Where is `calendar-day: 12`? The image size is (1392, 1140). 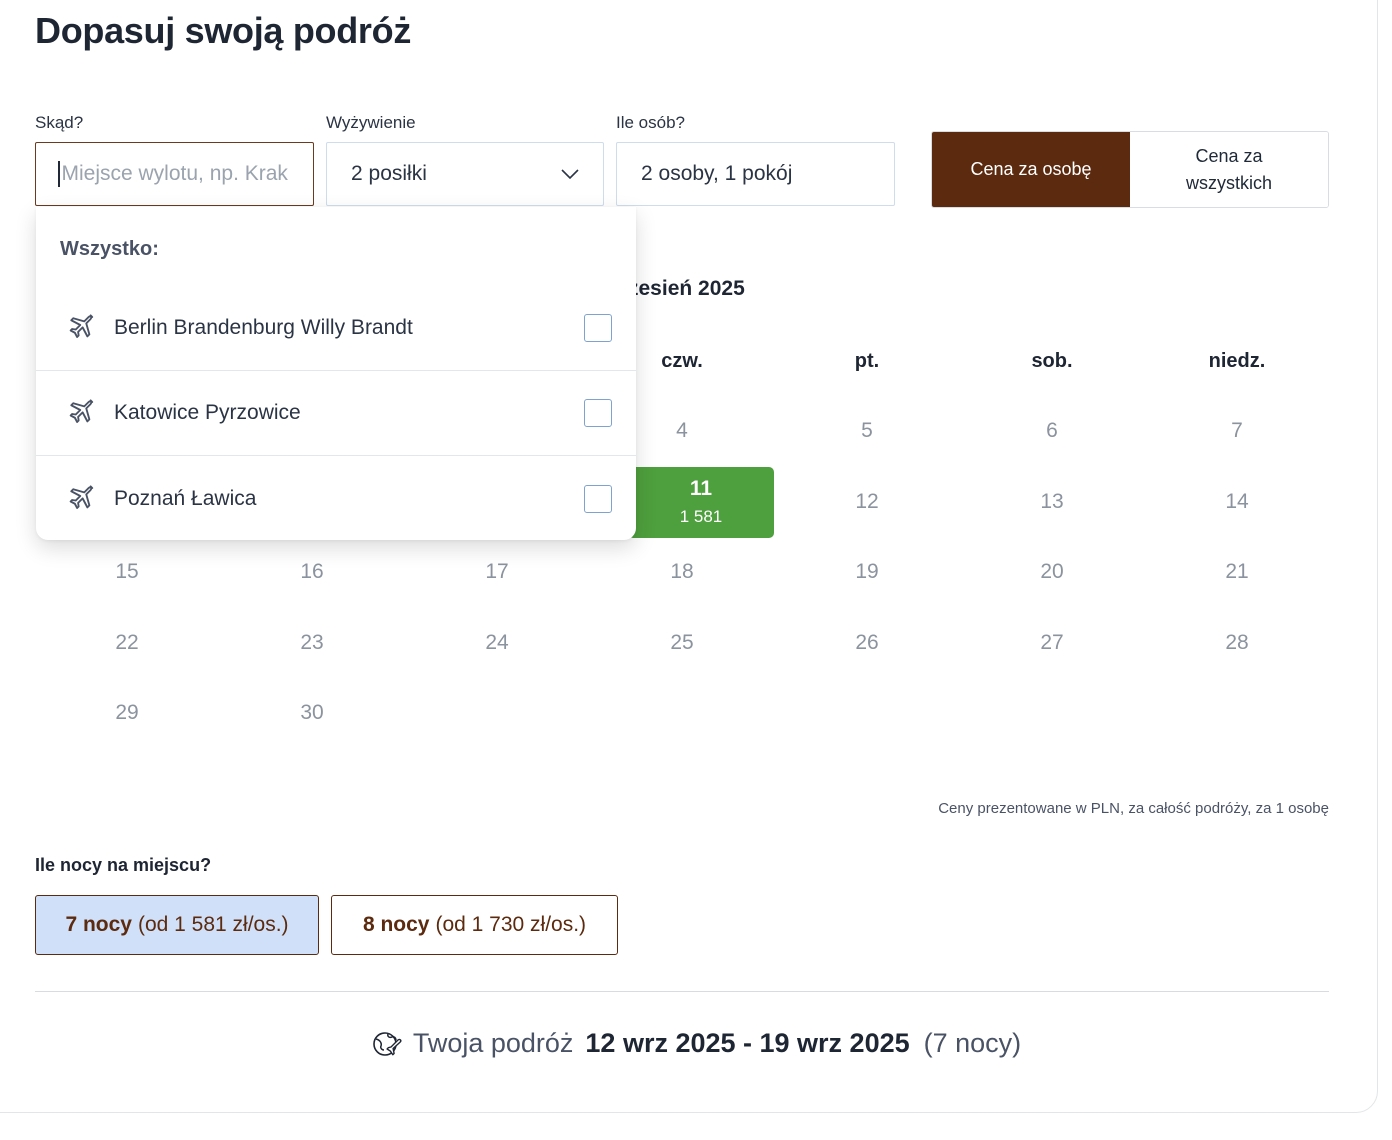
calendar-day: 12 is located at coordinates (867, 502).